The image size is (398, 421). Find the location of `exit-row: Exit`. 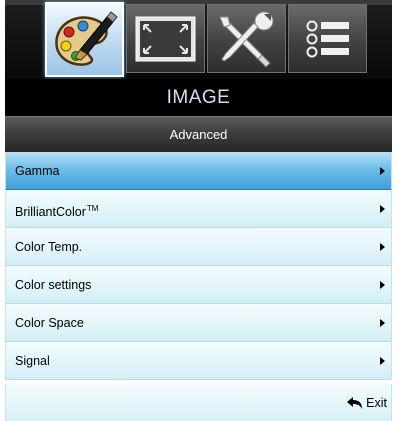

exit-row: Exit is located at coordinates (198, 402).